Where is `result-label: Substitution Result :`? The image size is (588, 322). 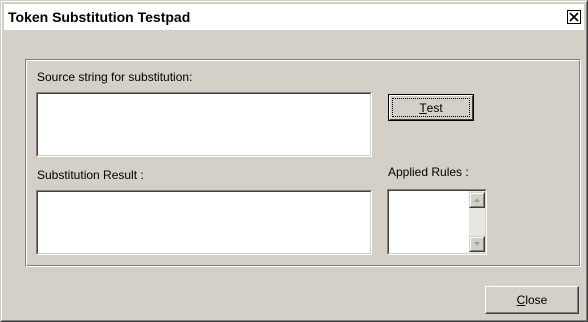 result-label: Substitution Result : is located at coordinates (90, 175).